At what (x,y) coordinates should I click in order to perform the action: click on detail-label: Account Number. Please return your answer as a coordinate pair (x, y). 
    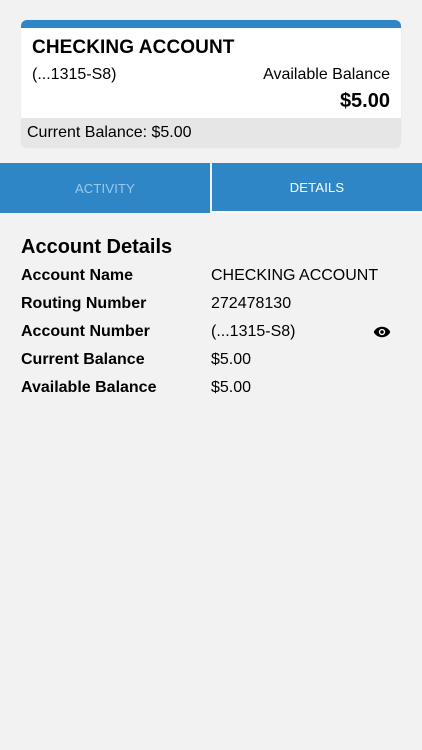
    Looking at the image, I should click on (85, 331).